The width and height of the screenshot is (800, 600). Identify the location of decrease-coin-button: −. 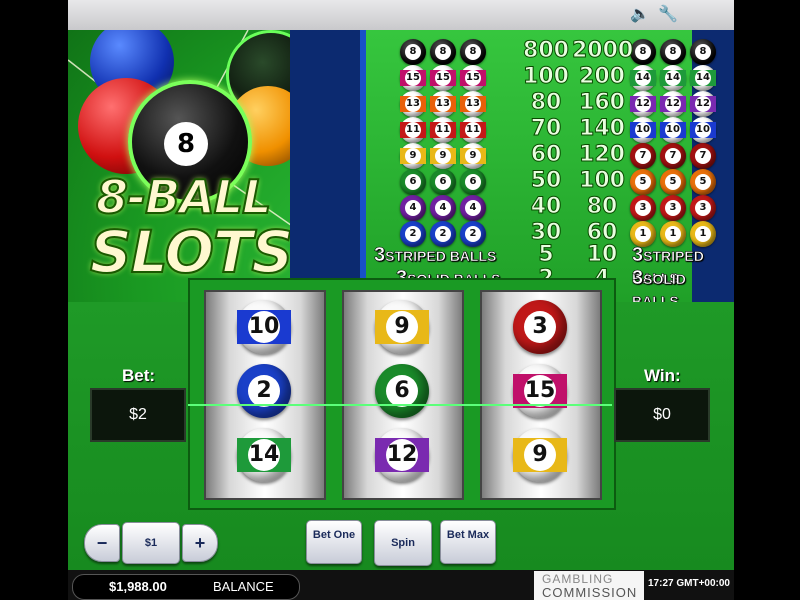
(102, 543).